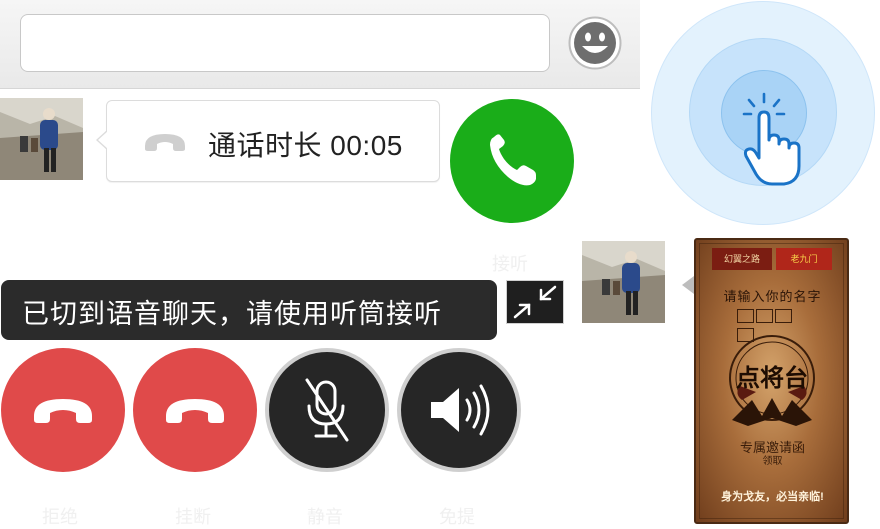 The height and width of the screenshot is (529, 880). What do you see at coordinates (510, 264) in the screenshot?
I see `answer-label: 接听` at bounding box center [510, 264].